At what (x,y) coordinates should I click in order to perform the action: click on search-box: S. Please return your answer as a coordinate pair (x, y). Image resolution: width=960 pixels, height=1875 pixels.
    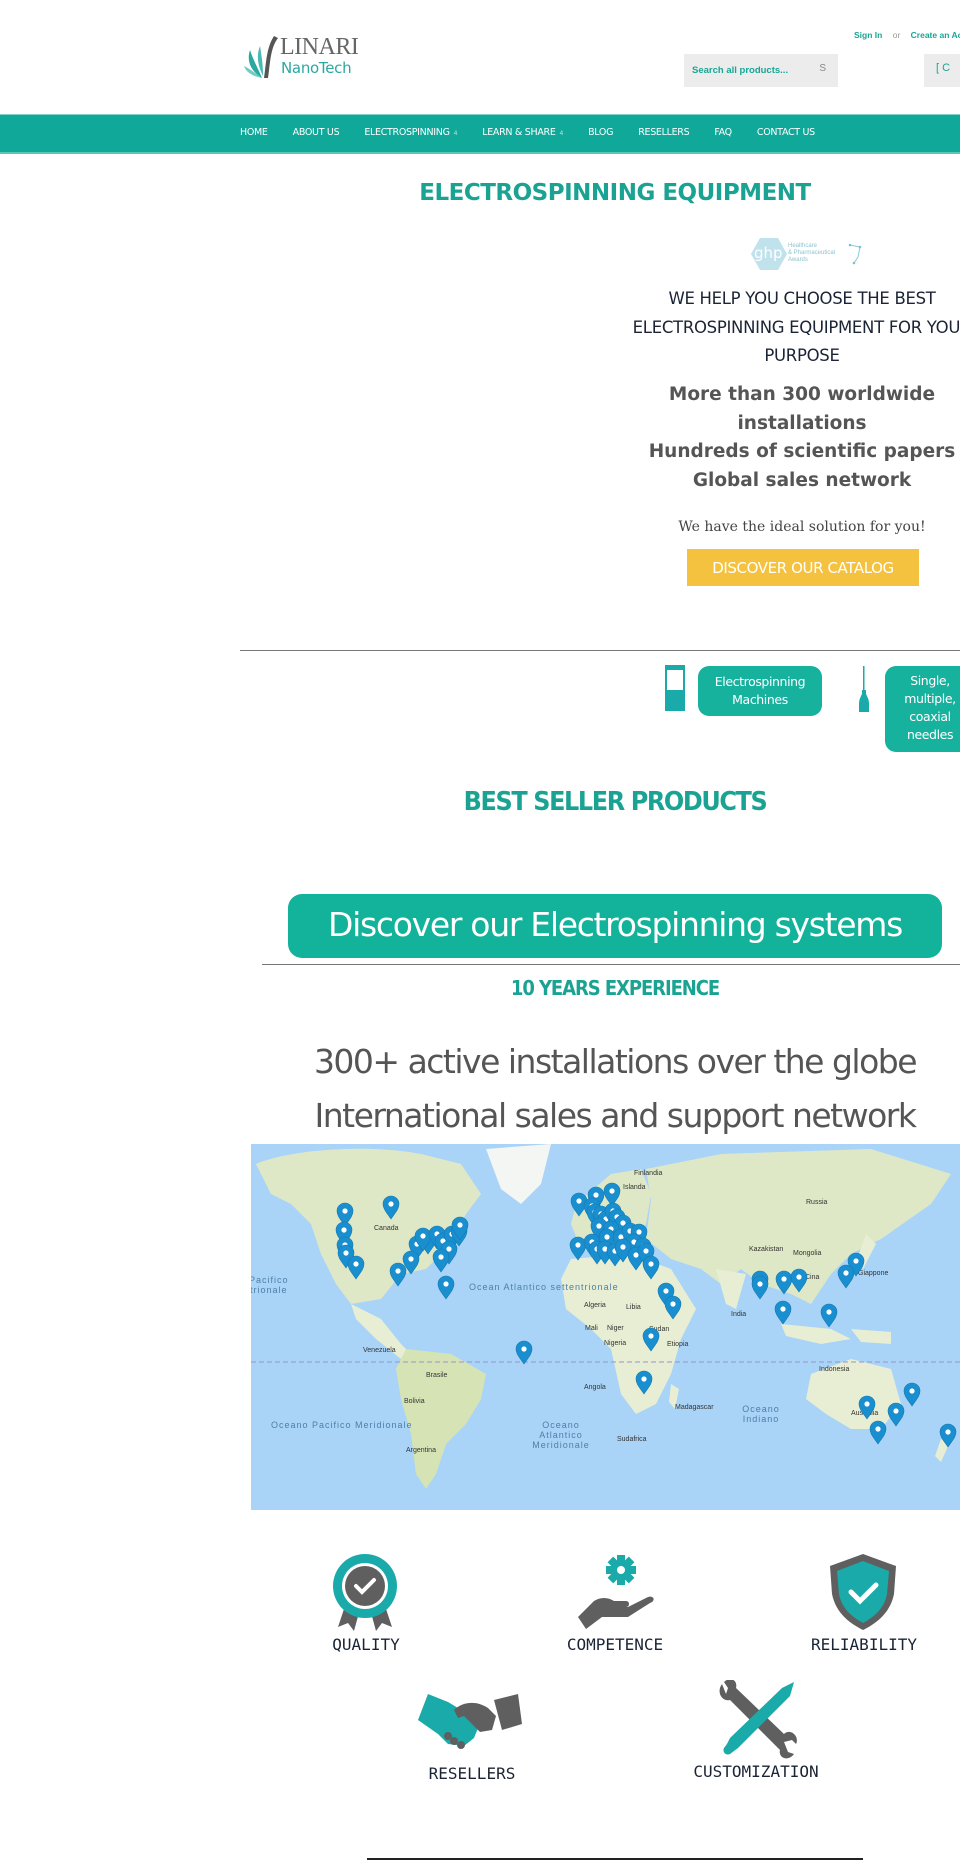
    Looking at the image, I should click on (761, 70).